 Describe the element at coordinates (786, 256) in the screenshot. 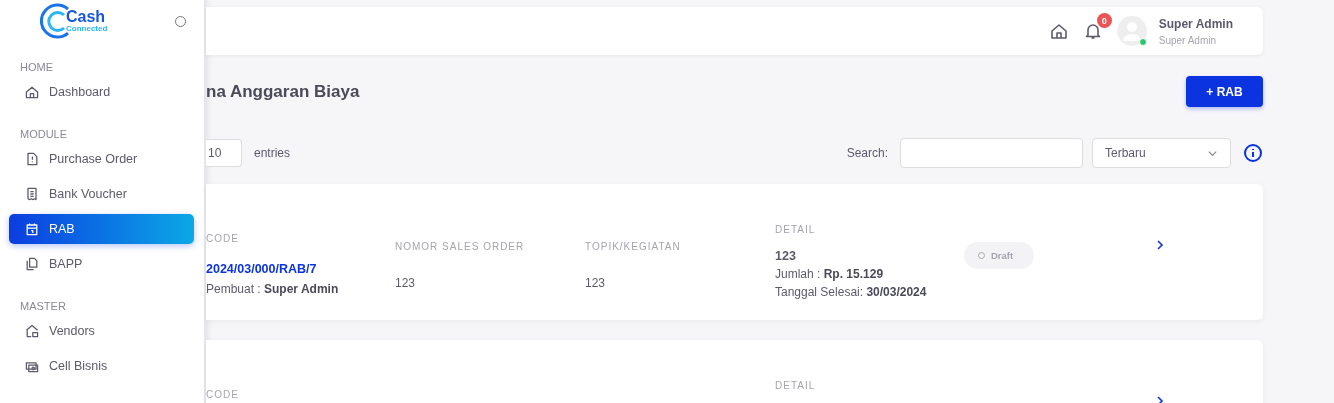

I see `detail-title: 123` at that location.